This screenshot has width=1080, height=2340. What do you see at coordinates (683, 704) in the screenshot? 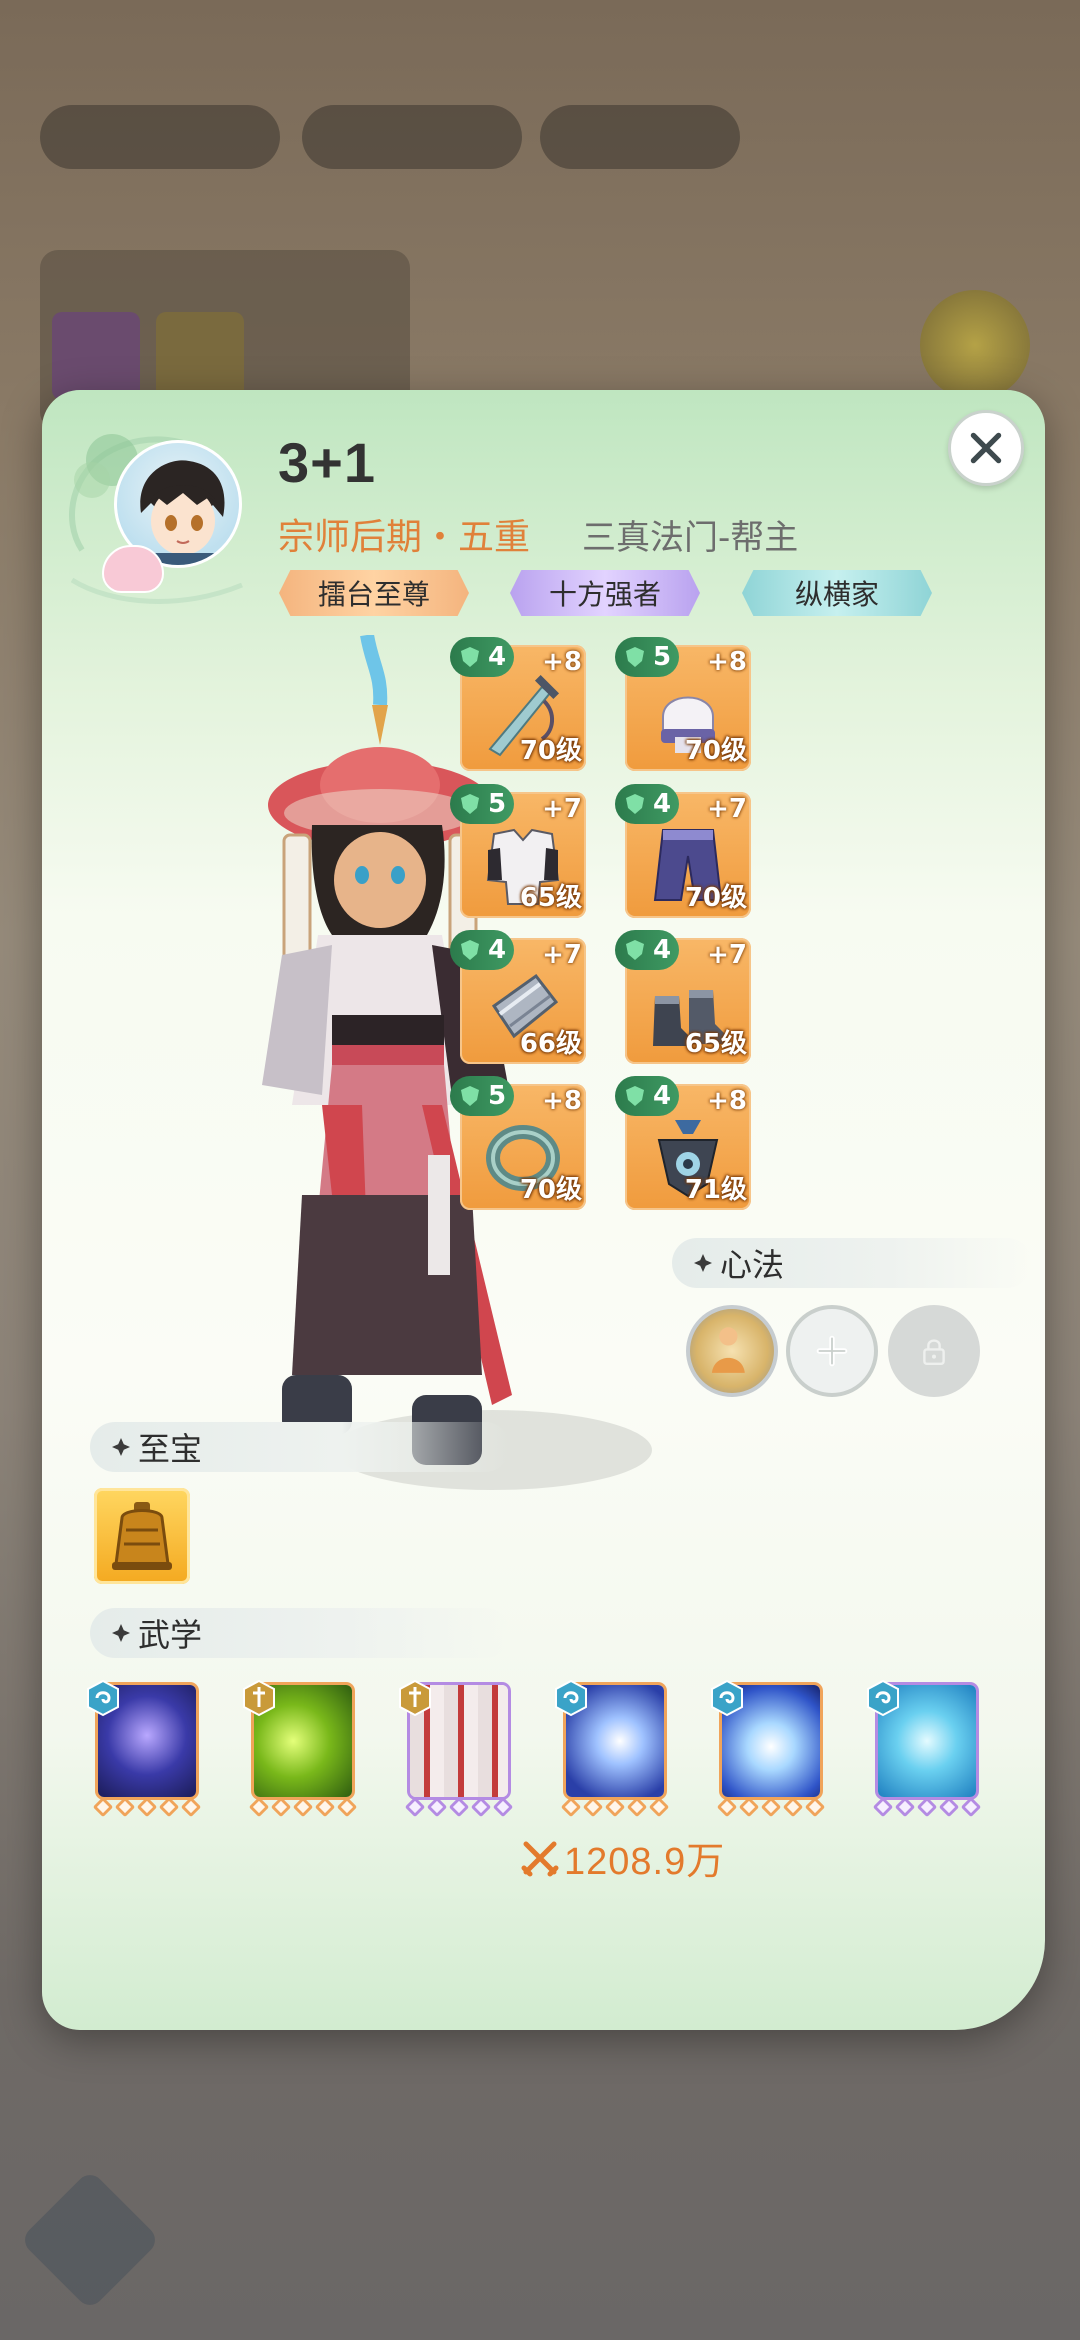
I see `equip-slot-head: 5 +8 70级` at bounding box center [683, 704].